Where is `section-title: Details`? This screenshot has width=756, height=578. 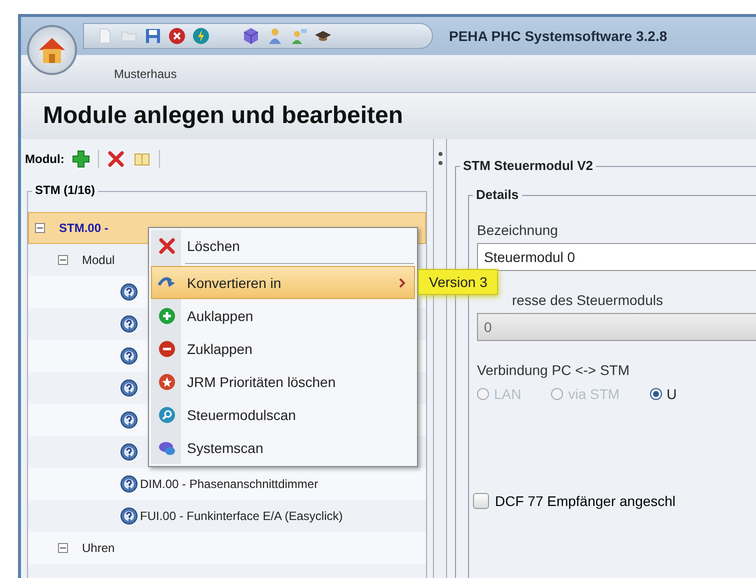 section-title: Details is located at coordinates (497, 194).